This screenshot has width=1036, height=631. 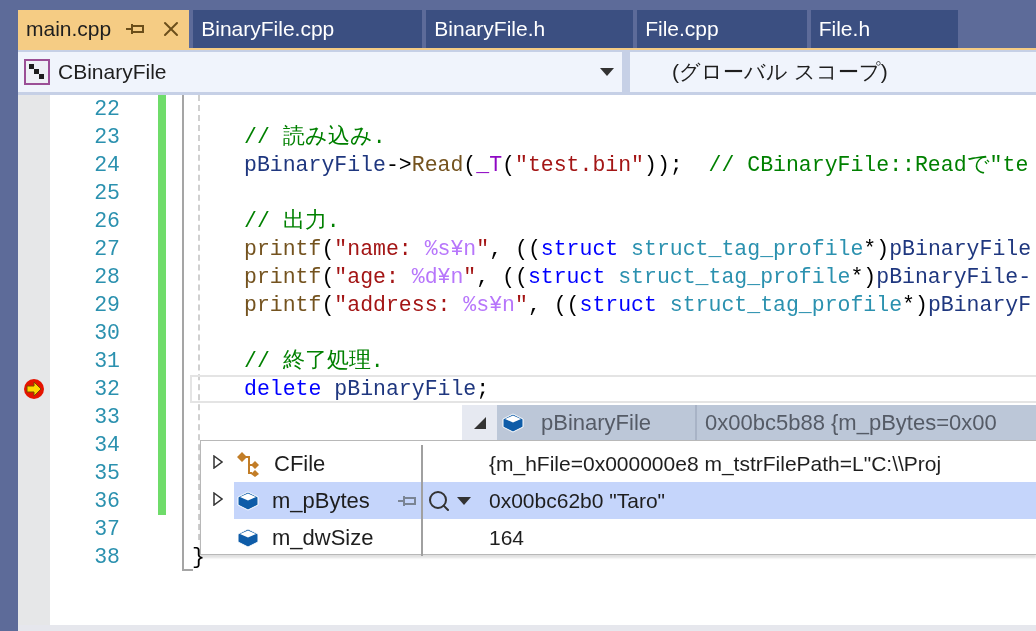 I want to click on line-number: 35, so click(x=107, y=473).